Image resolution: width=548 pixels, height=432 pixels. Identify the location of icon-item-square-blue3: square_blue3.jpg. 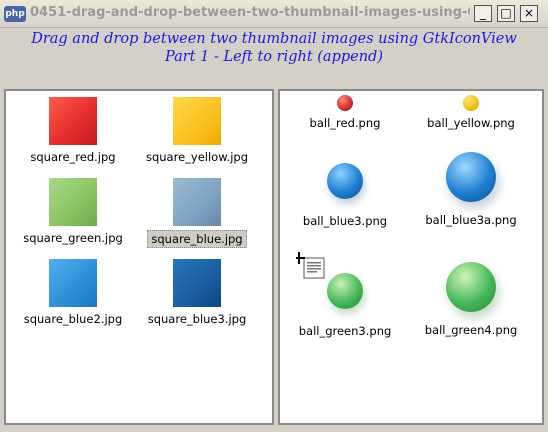
(197, 293).